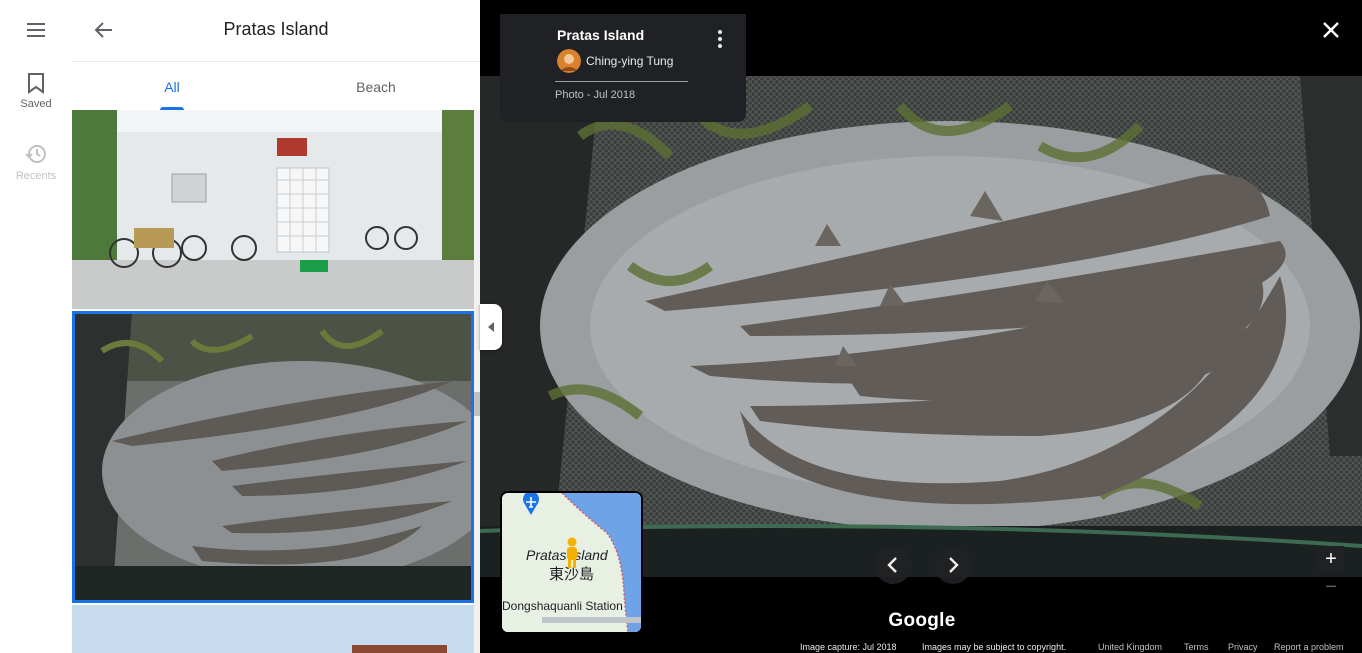 Image resolution: width=1362 pixels, height=653 pixels. Describe the element at coordinates (994, 647) in the screenshot. I see `copyright-notice: Images may be subject to copyright.` at that location.